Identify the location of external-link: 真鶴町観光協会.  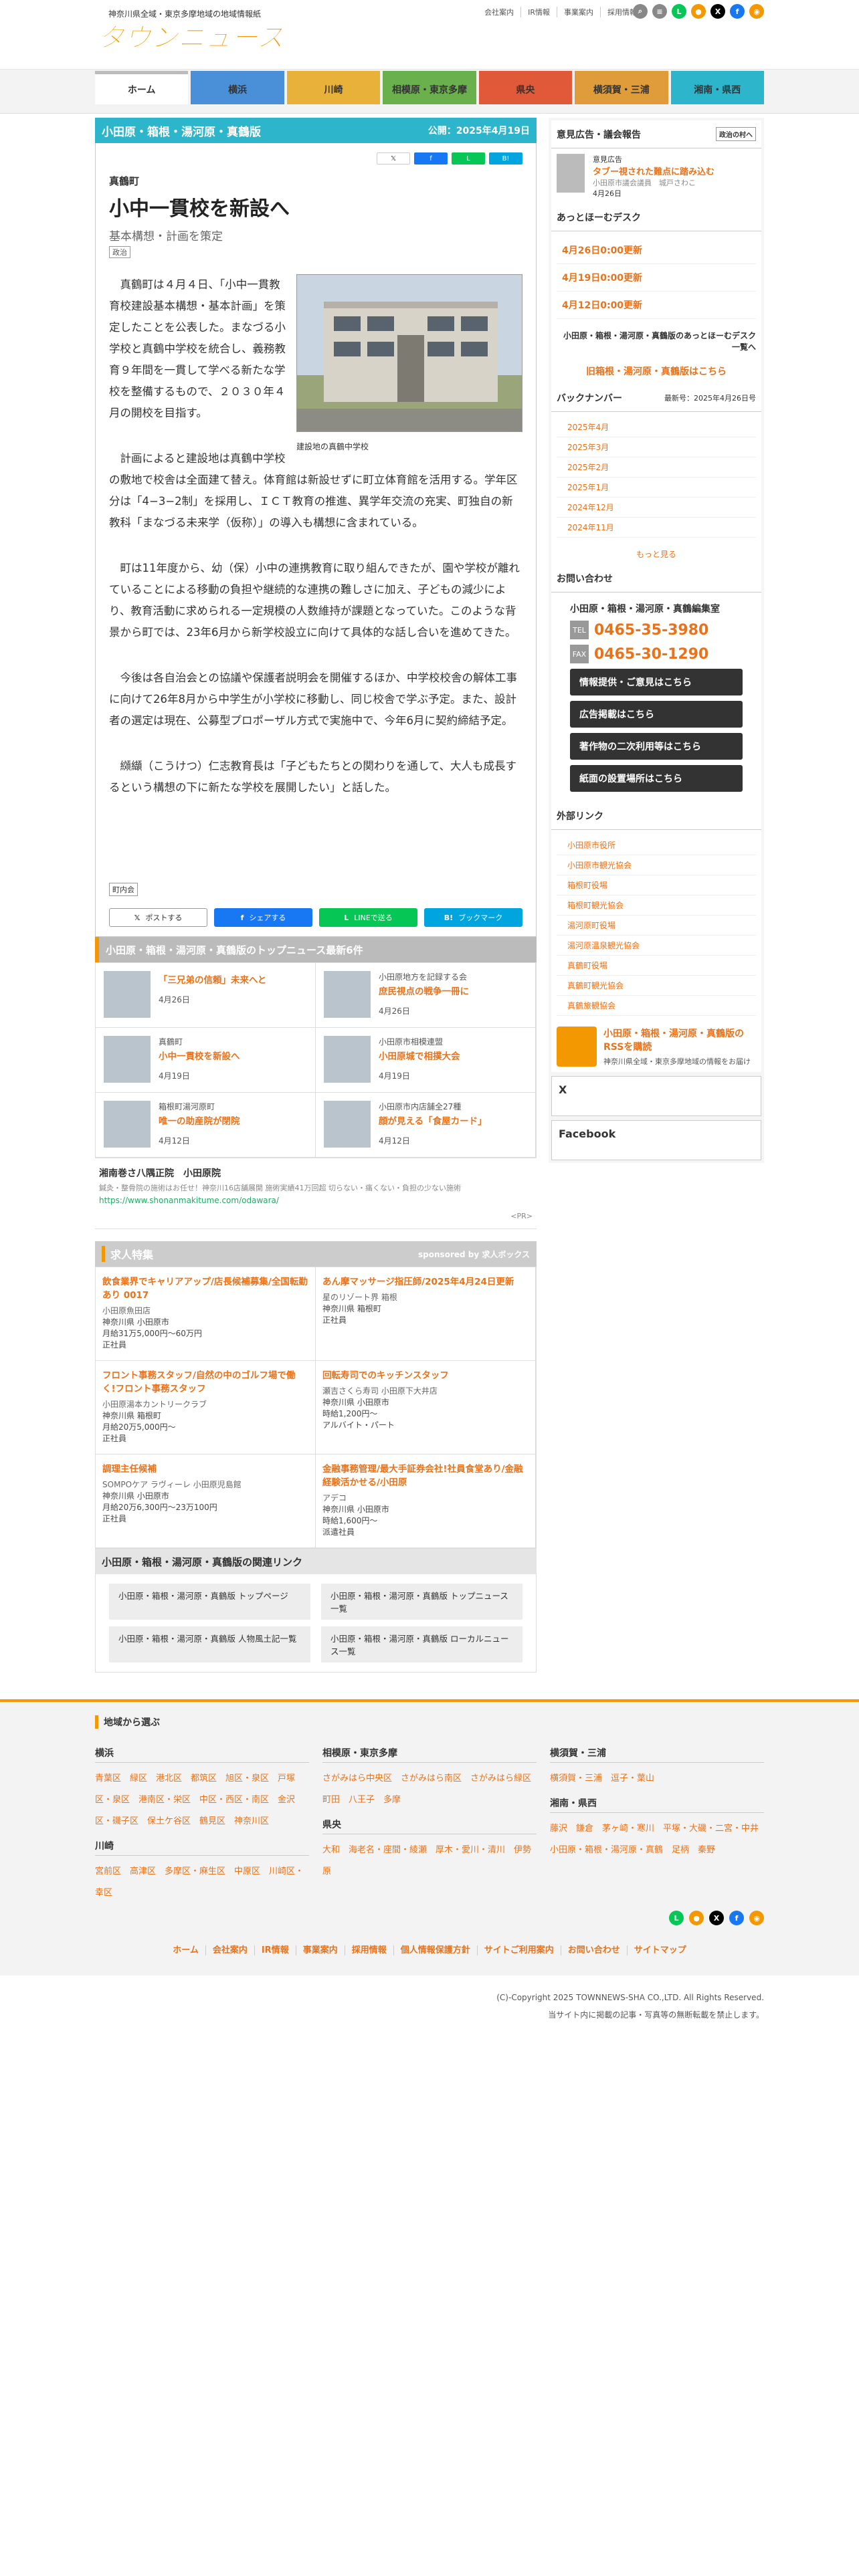
(656, 986).